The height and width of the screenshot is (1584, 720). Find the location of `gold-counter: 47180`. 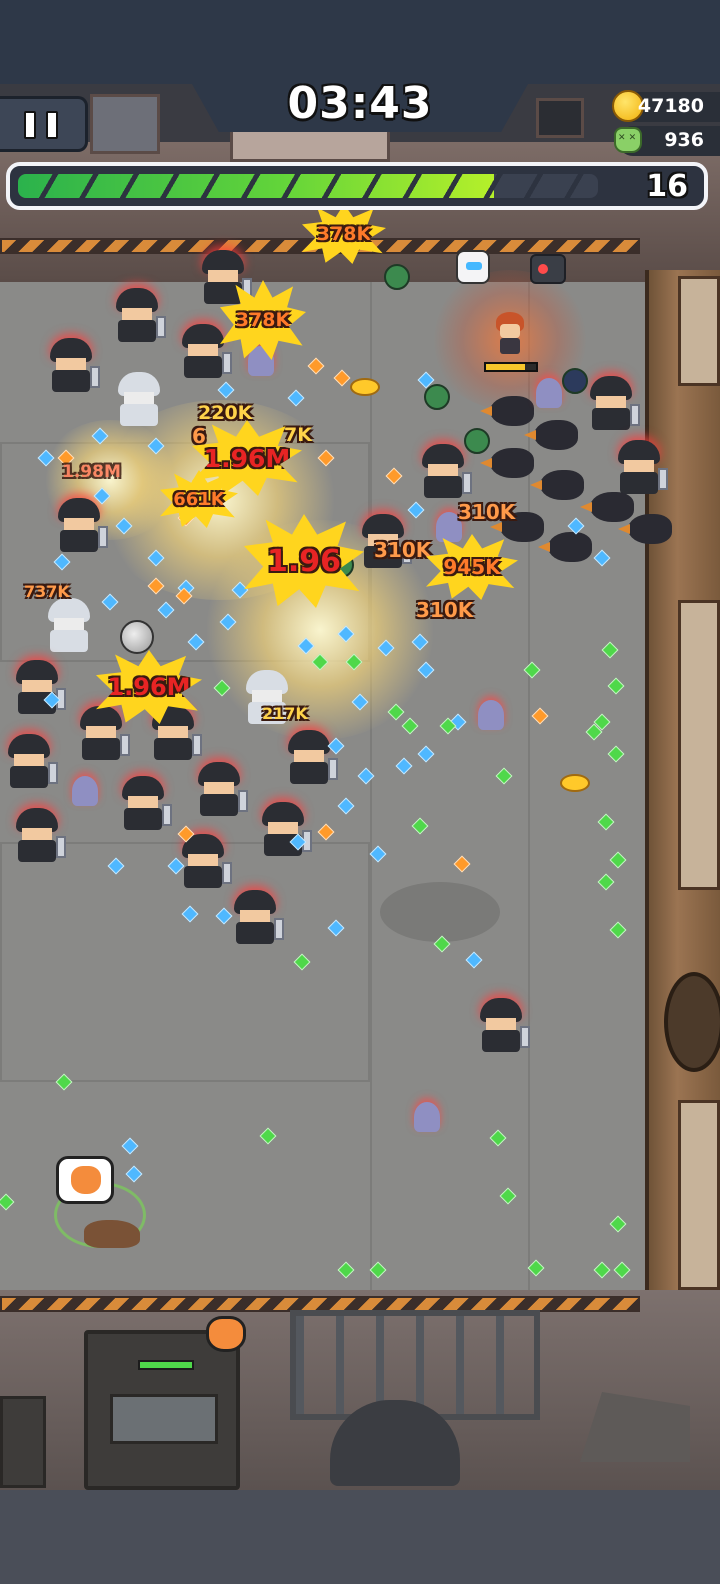

gold-counter: 47180 is located at coordinates (666, 106).